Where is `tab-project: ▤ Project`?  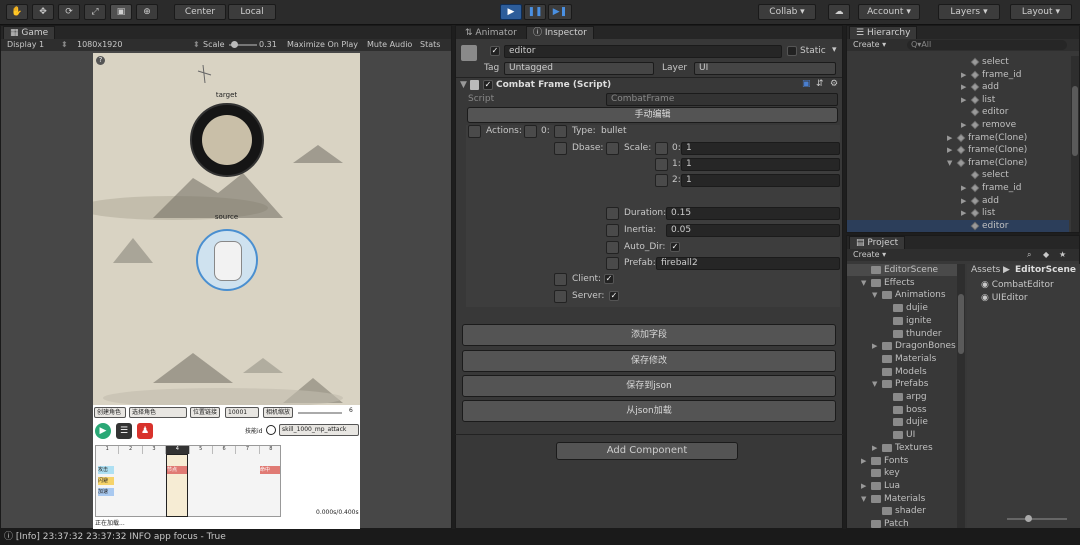 tab-project: ▤ Project is located at coordinates (877, 242).